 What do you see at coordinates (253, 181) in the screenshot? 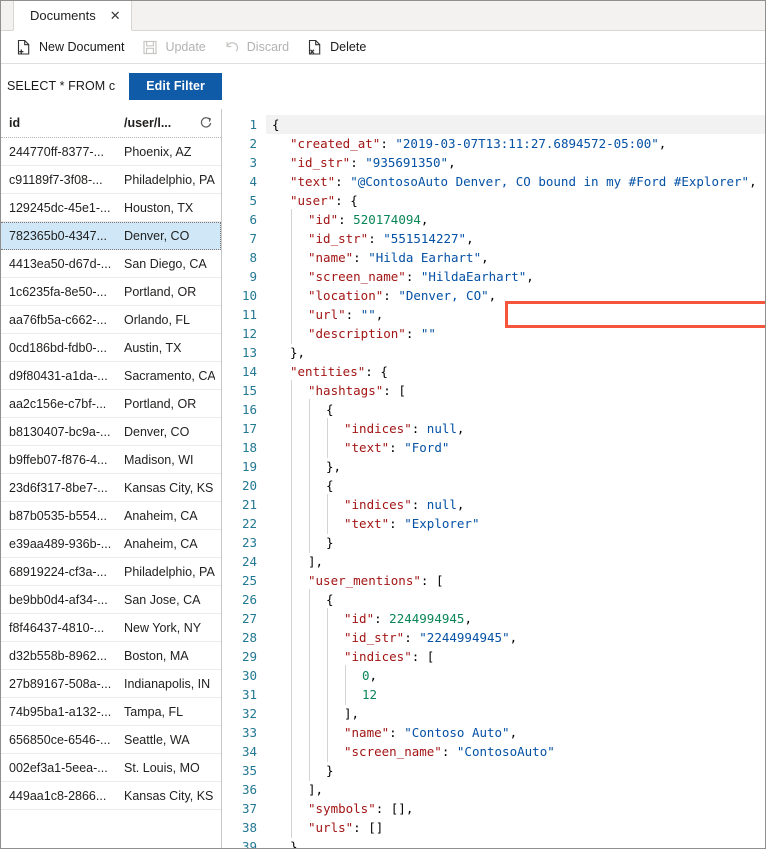
I see `line-number: 4` at bounding box center [253, 181].